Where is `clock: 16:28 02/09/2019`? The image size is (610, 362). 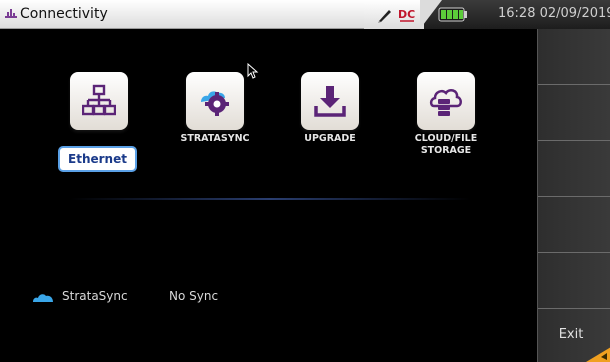 clock: 16:28 02/09/2019 is located at coordinates (554, 13).